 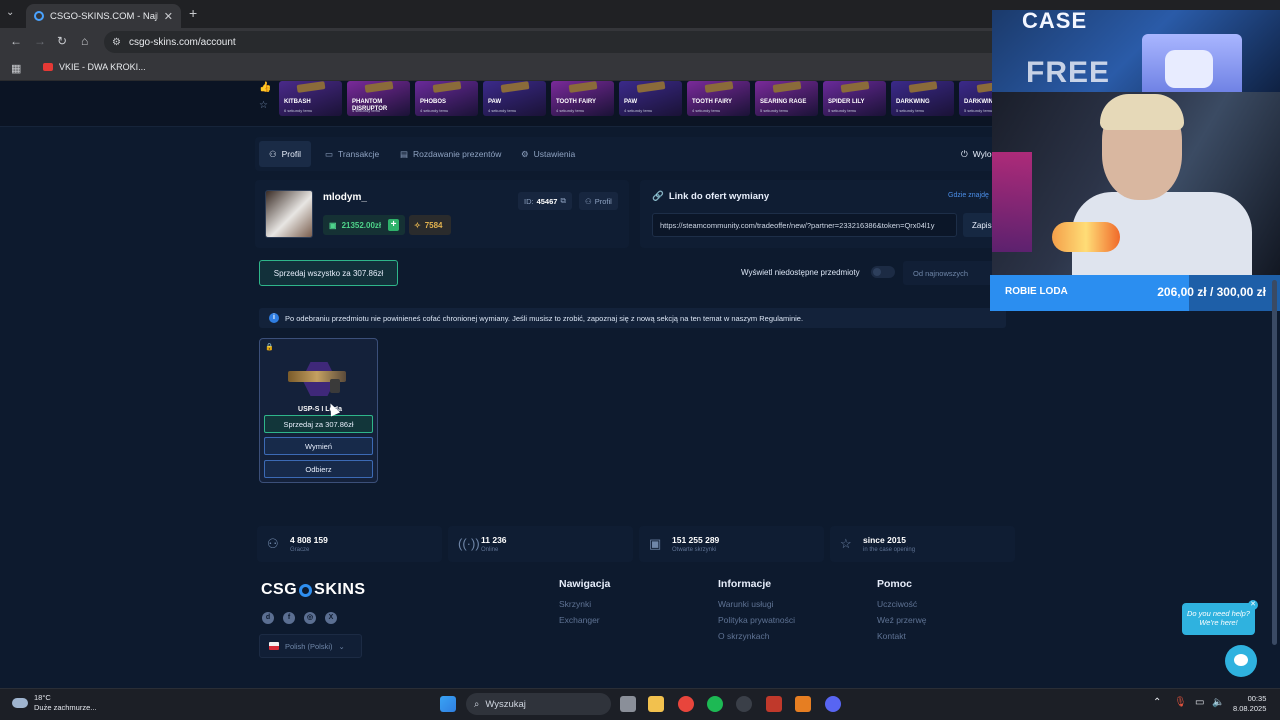 What do you see at coordinates (854, 98) in the screenshot?
I see `drop-card: SPIDER LILY 5 sekundy temu` at bounding box center [854, 98].